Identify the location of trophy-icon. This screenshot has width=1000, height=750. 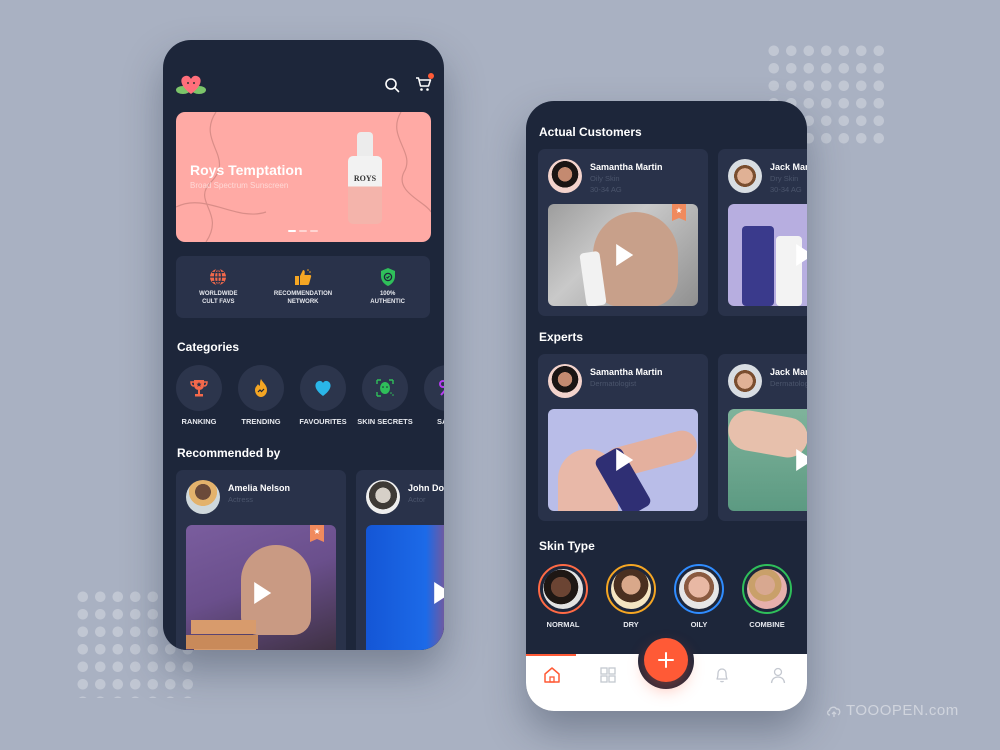
(199, 388).